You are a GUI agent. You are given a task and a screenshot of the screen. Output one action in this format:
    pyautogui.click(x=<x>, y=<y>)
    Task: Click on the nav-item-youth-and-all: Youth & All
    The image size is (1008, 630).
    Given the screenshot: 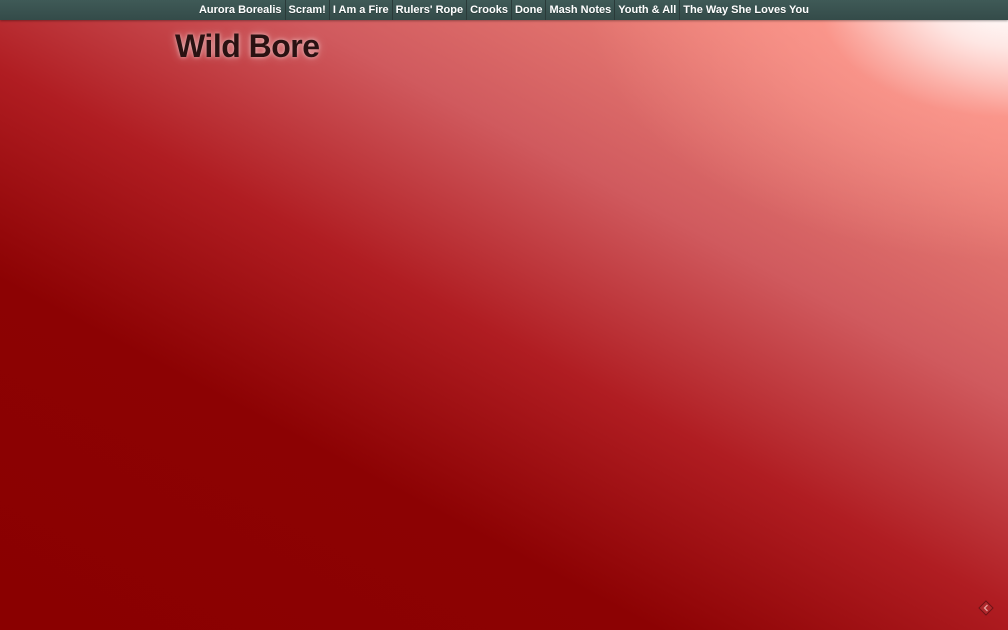 What is the action you would take?
    pyautogui.click(x=646, y=10)
    